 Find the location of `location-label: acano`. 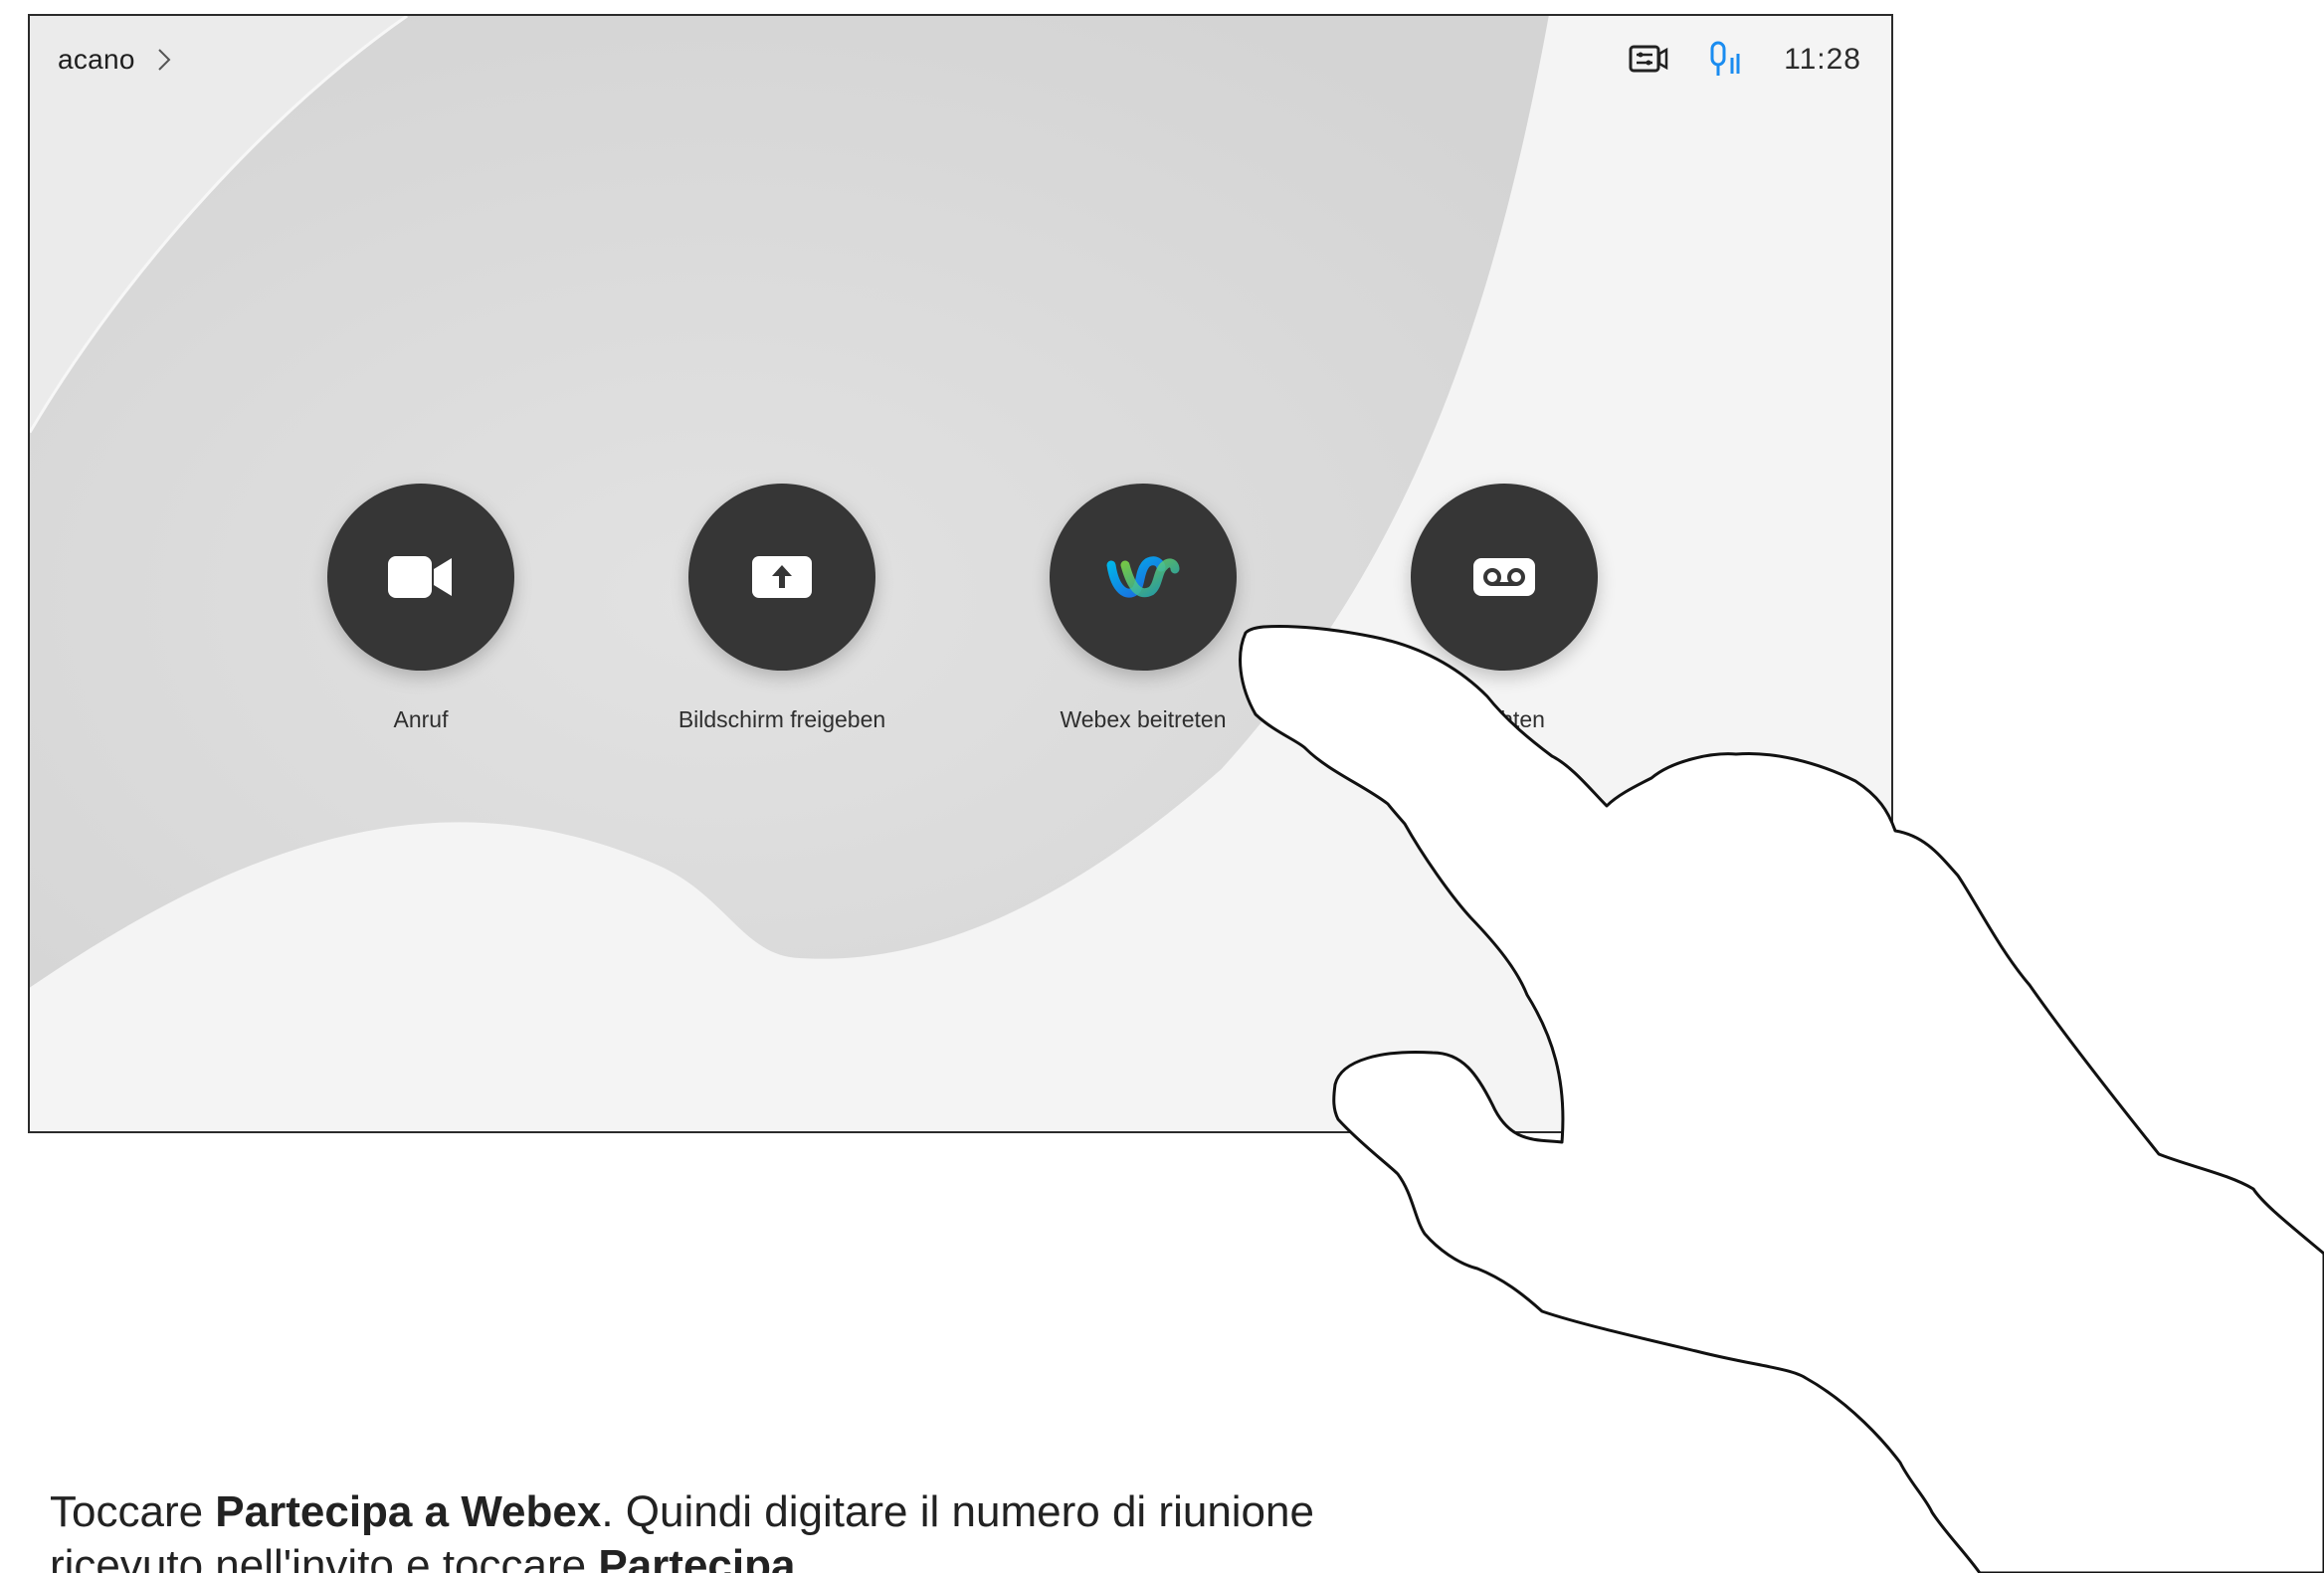

location-label: acano is located at coordinates (96, 59).